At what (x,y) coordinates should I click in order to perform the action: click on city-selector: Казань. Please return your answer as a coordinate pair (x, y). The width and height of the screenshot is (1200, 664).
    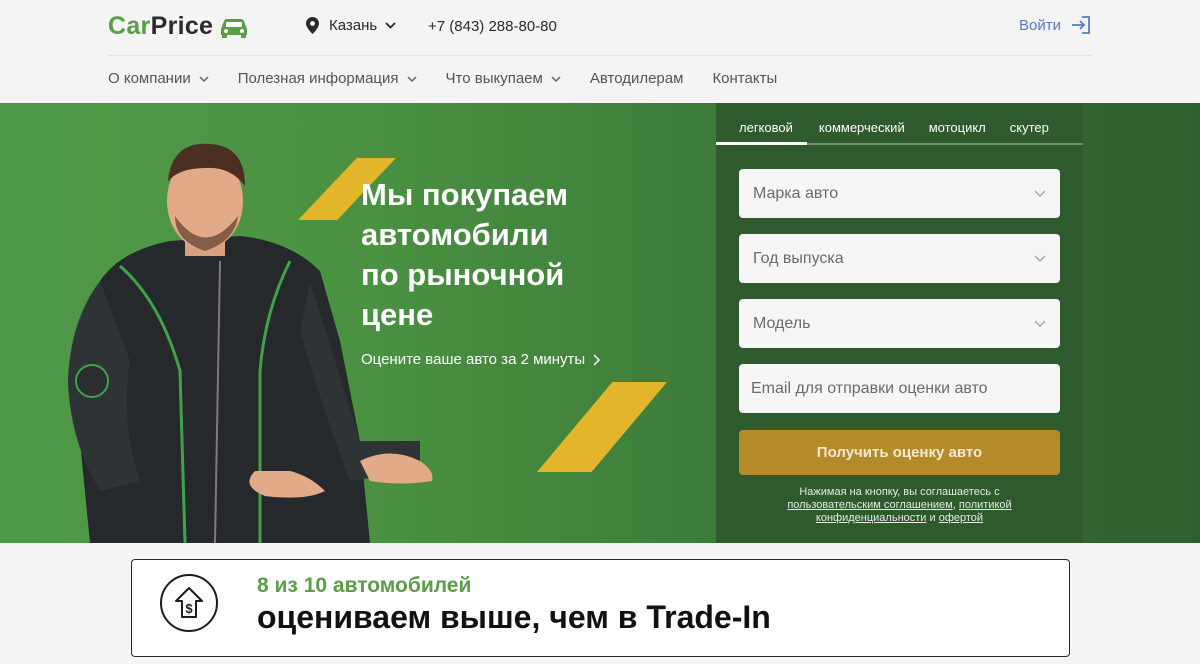
    Looking at the image, I should click on (356, 25).